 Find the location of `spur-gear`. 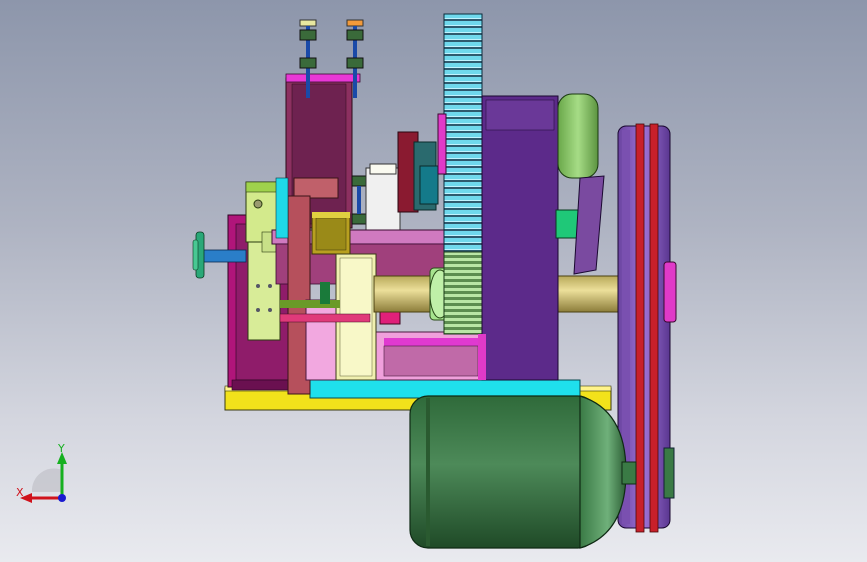

spur-gear is located at coordinates (460, 174).